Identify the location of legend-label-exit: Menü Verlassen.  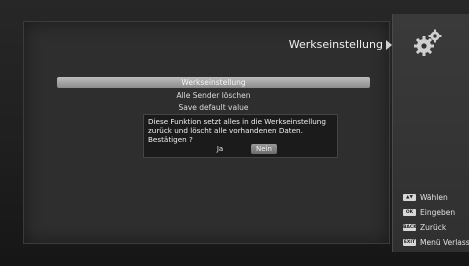
(444, 242).